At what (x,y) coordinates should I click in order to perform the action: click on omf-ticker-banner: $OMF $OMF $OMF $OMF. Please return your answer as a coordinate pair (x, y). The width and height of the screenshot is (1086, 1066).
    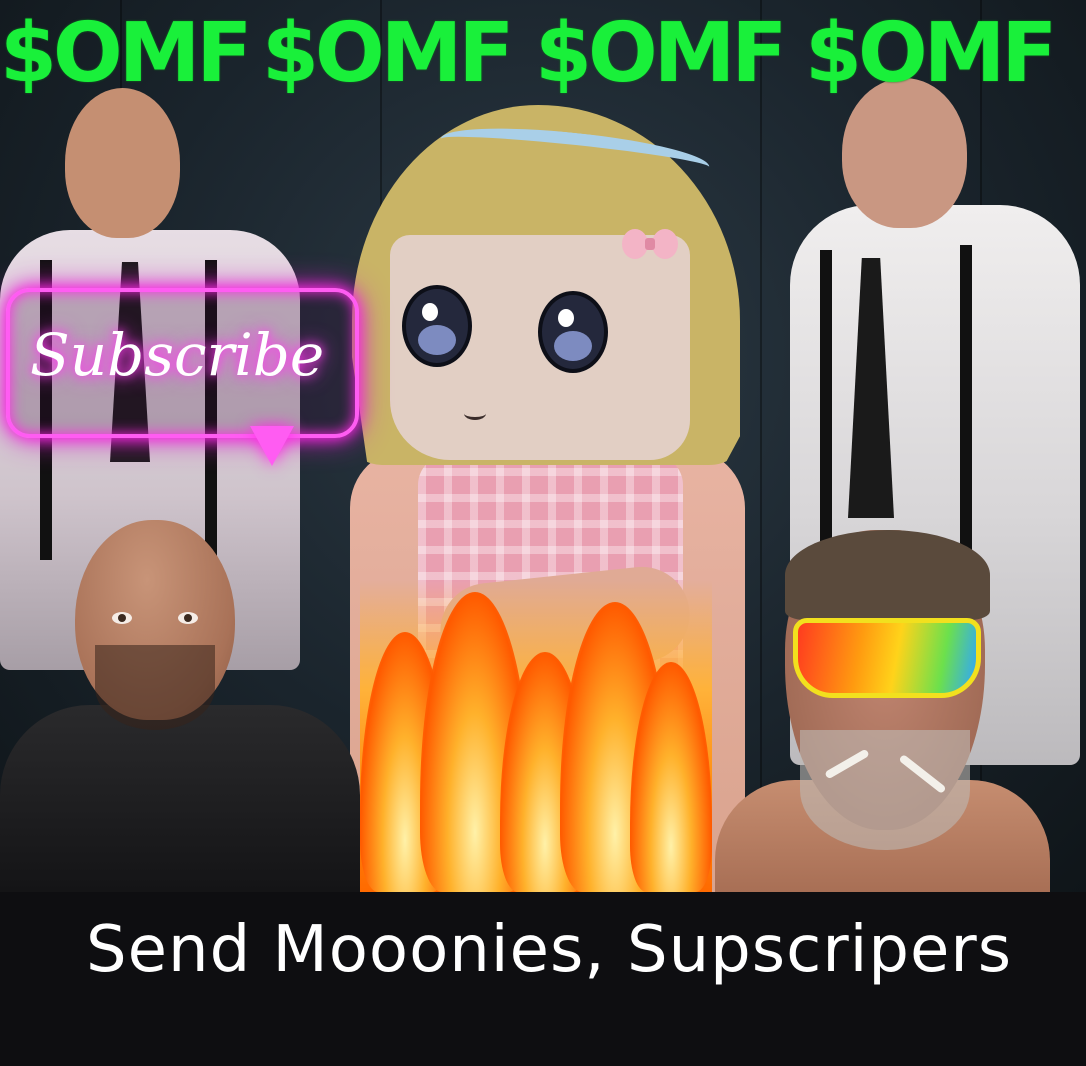
    Looking at the image, I should click on (543, 54).